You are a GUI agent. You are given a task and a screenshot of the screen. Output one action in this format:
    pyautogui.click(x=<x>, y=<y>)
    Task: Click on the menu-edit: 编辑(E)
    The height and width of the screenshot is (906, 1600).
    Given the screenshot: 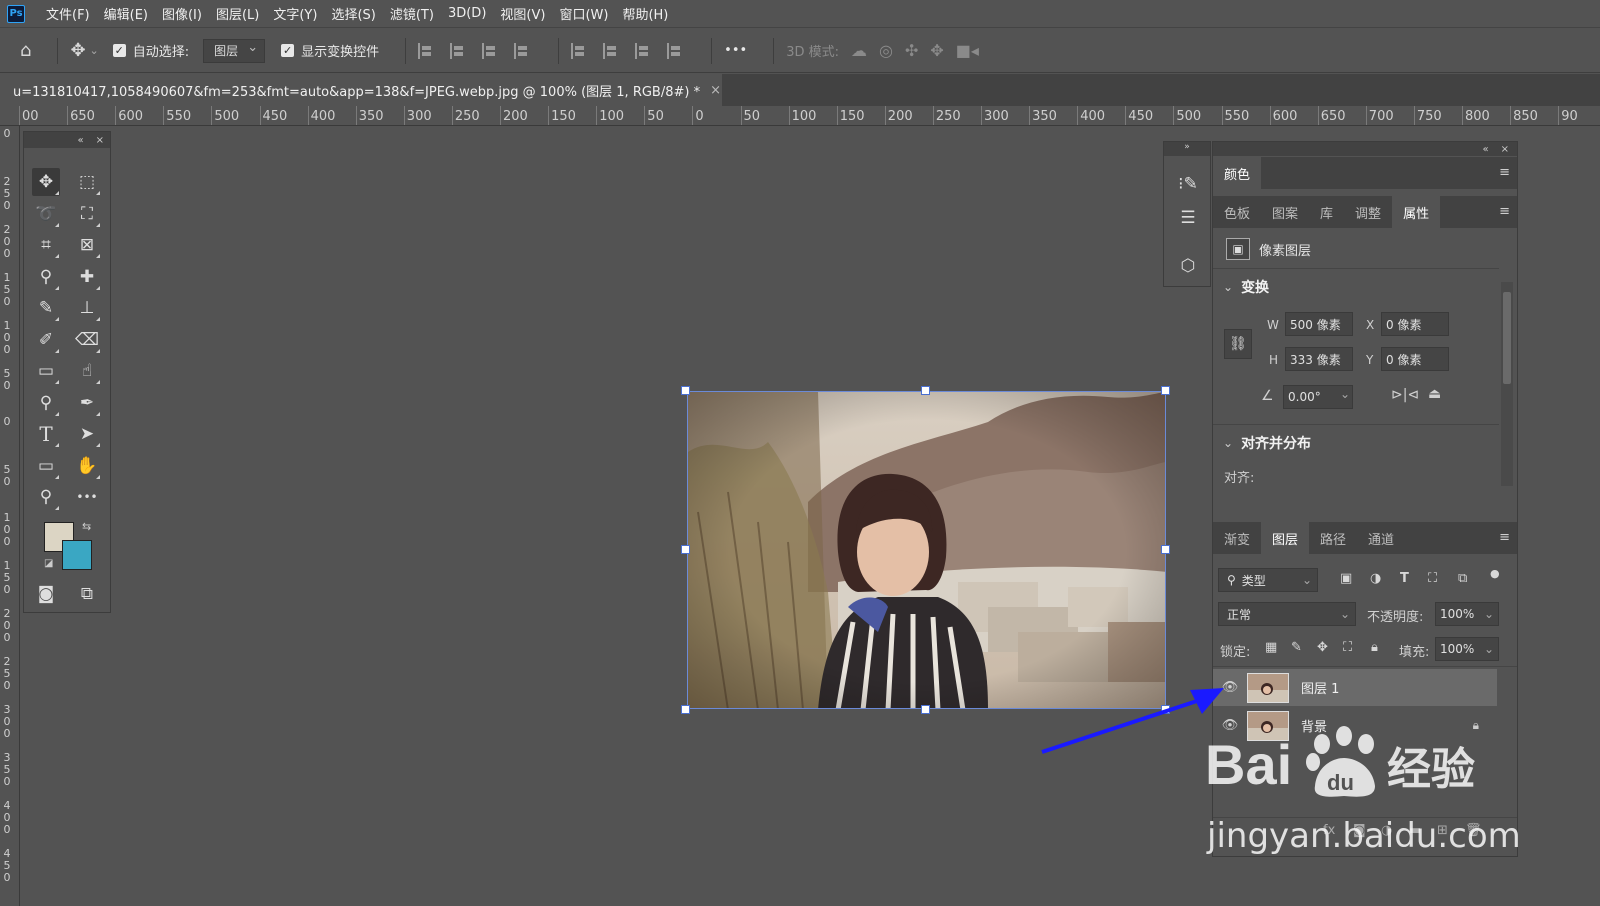 What is the action you would take?
    pyautogui.click(x=126, y=13)
    